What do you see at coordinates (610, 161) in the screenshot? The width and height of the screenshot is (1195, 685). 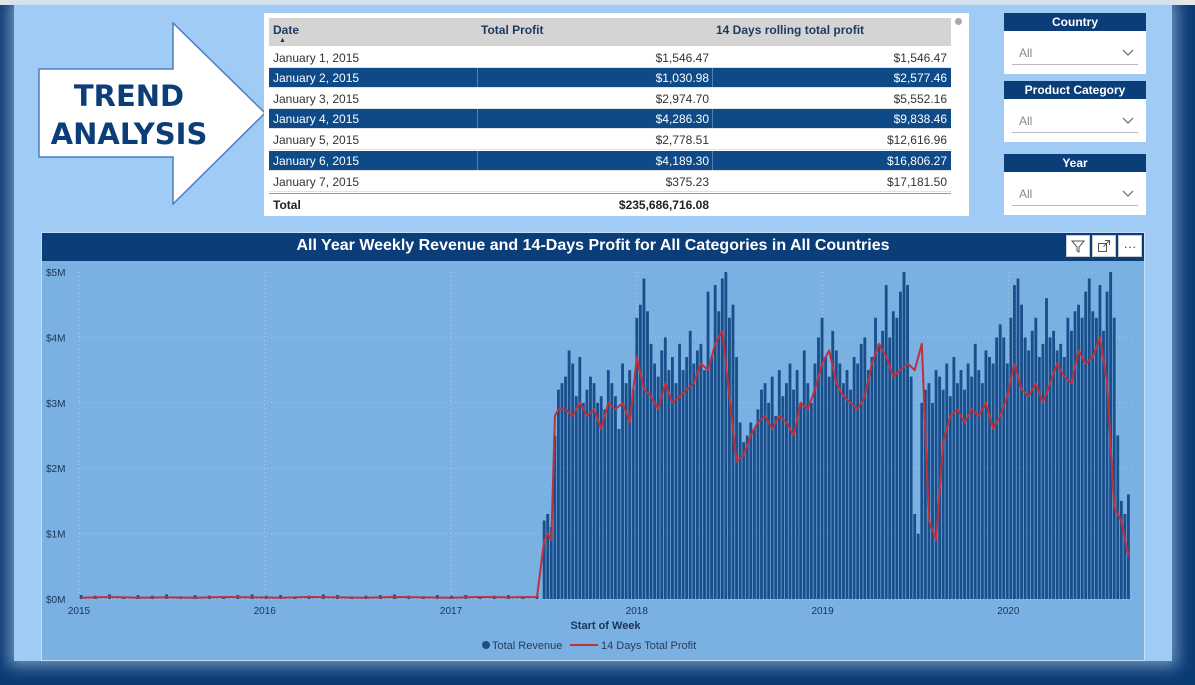 I see `table-row: January 6, 2015 $4,189.30 $16,806.27` at bounding box center [610, 161].